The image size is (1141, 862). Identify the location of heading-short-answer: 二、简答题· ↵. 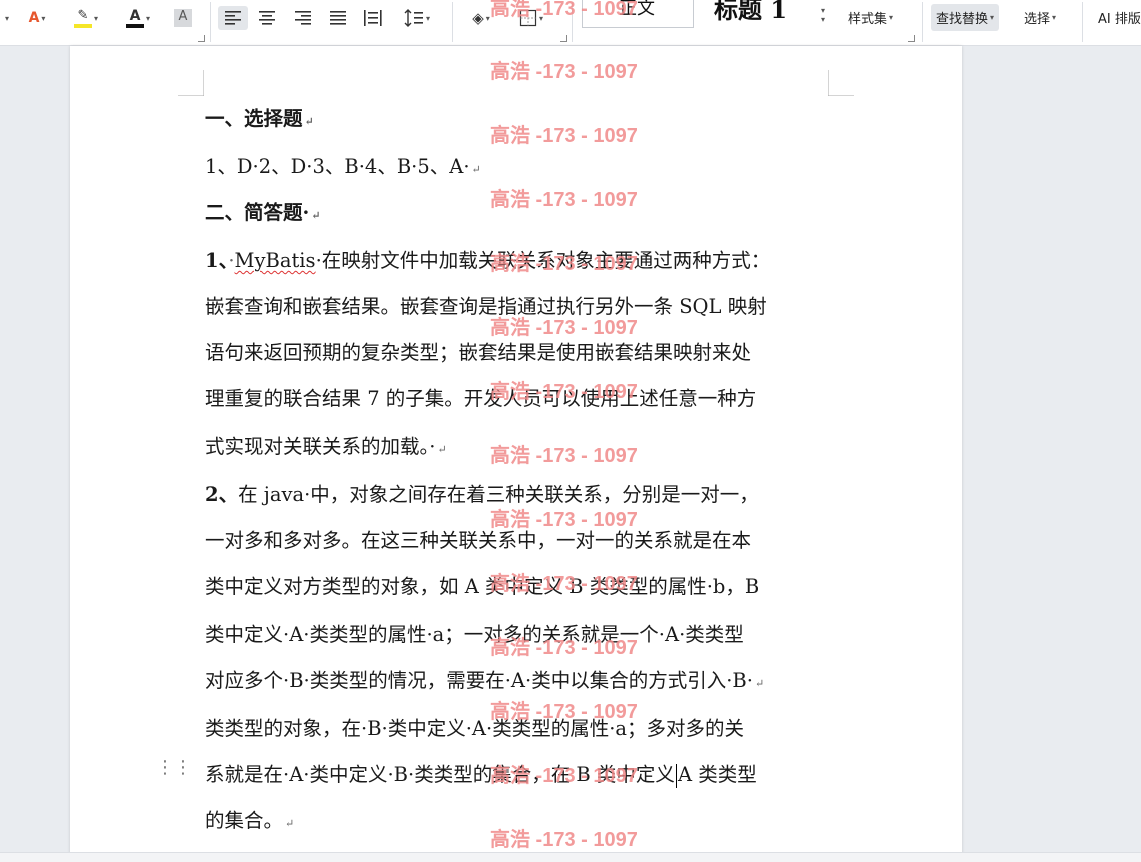
(263, 213).